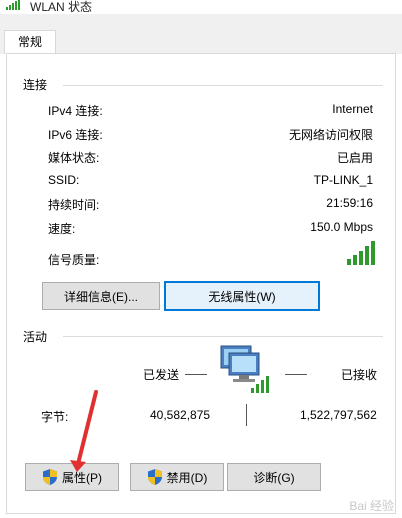 The height and width of the screenshot is (518, 402). What do you see at coordinates (201, 34) in the screenshot?
I see `tab-strip: 常规` at bounding box center [201, 34].